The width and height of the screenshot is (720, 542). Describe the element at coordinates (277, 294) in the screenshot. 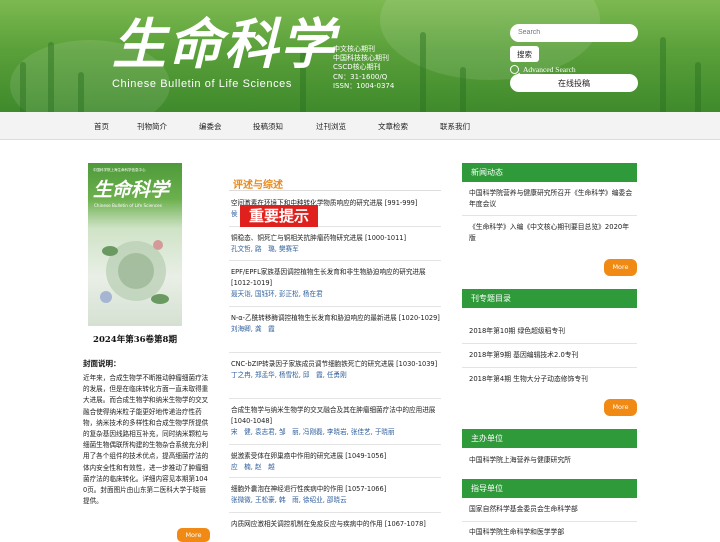

I see `article-authors: 聂天诣, 国钰环, 彭正松, 杨在君` at that location.